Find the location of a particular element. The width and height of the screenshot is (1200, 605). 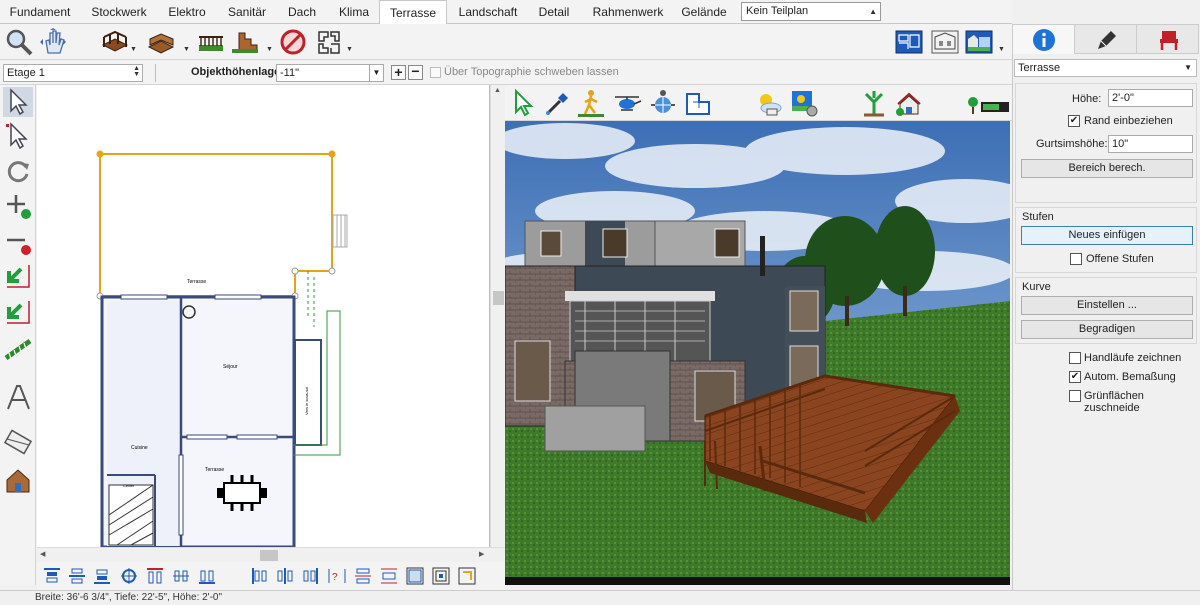

remove-point-icon is located at coordinates (18, 242).